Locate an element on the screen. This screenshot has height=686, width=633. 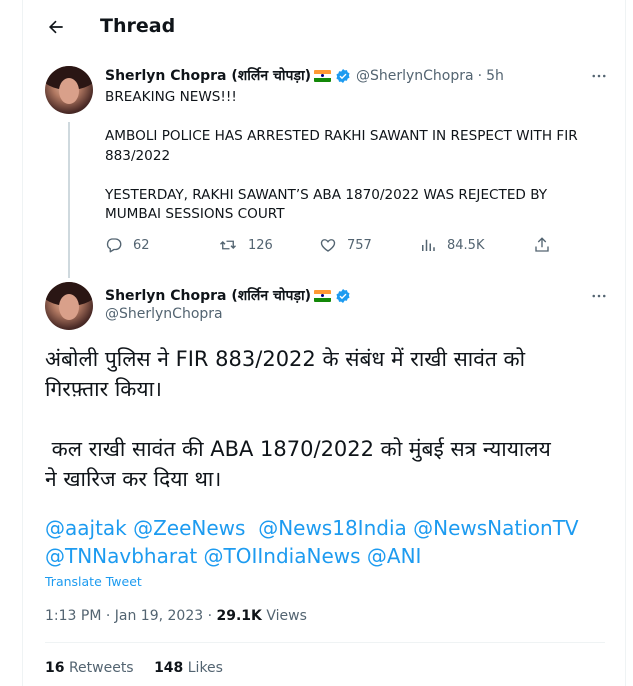
retweet-icon is located at coordinates (228, 245).